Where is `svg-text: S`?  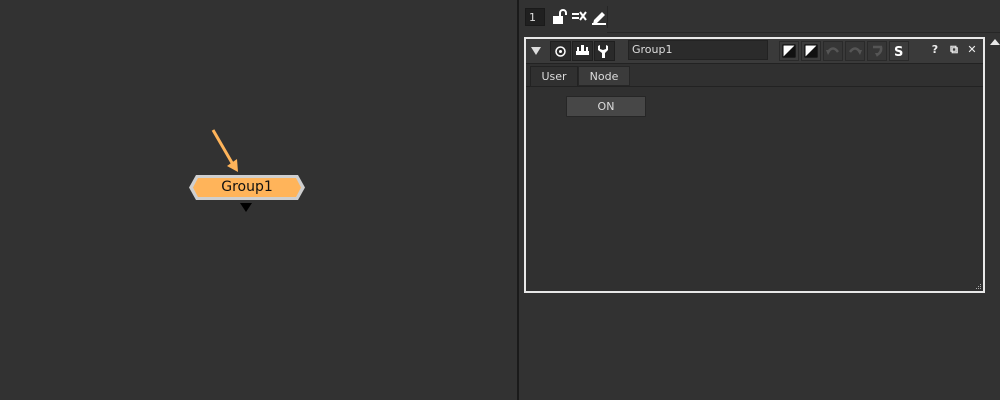
svg-text: S is located at coordinates (898, 51).